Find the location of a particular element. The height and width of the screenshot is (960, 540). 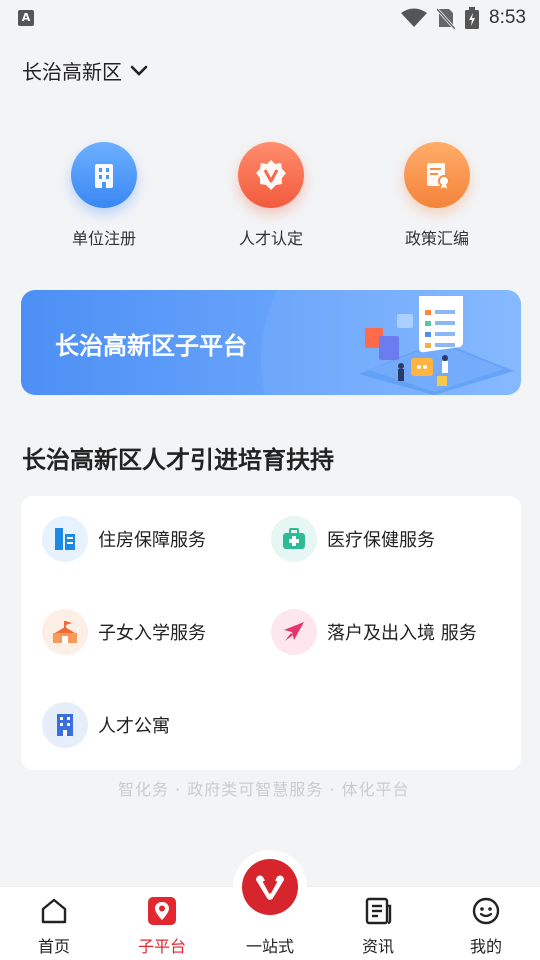

status-time: 8:53 is located at coordinates (507, 17).